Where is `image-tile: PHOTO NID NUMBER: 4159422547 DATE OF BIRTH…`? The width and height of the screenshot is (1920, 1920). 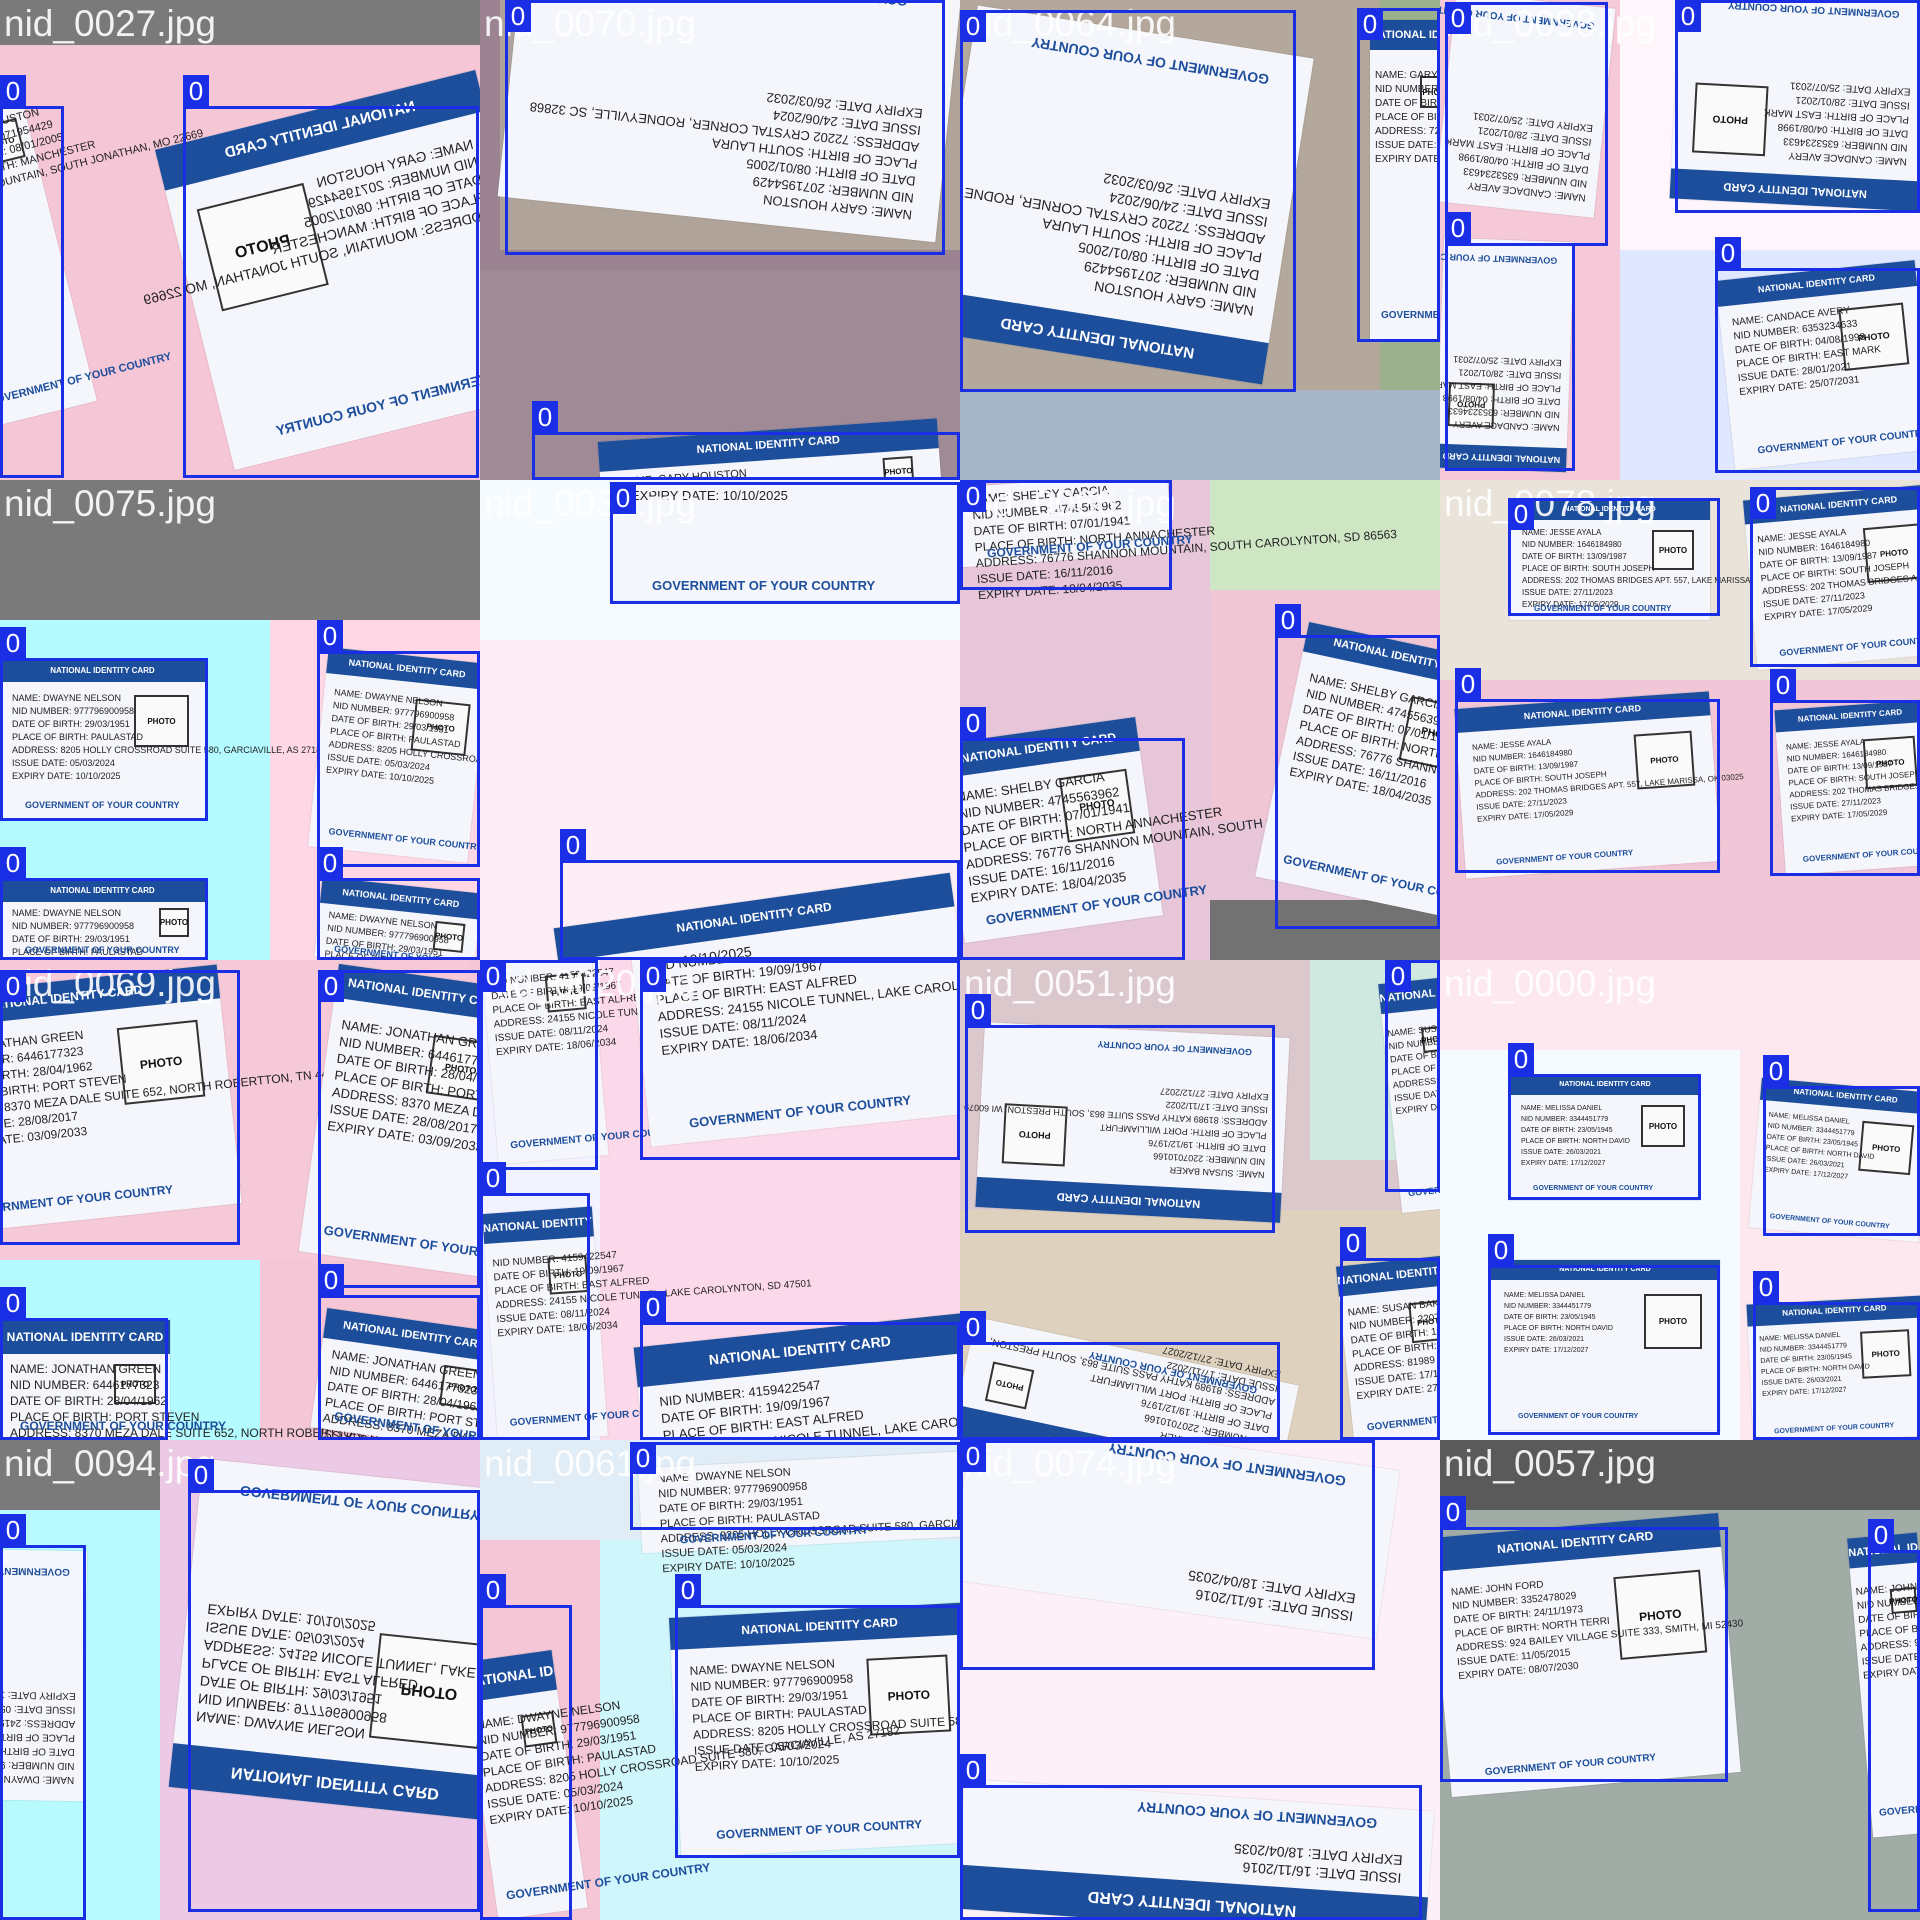 image-tile: PHOTO NID NUMBER: 4159422547 DATE OF BIRTH… is located at coordinates (720, 1200).